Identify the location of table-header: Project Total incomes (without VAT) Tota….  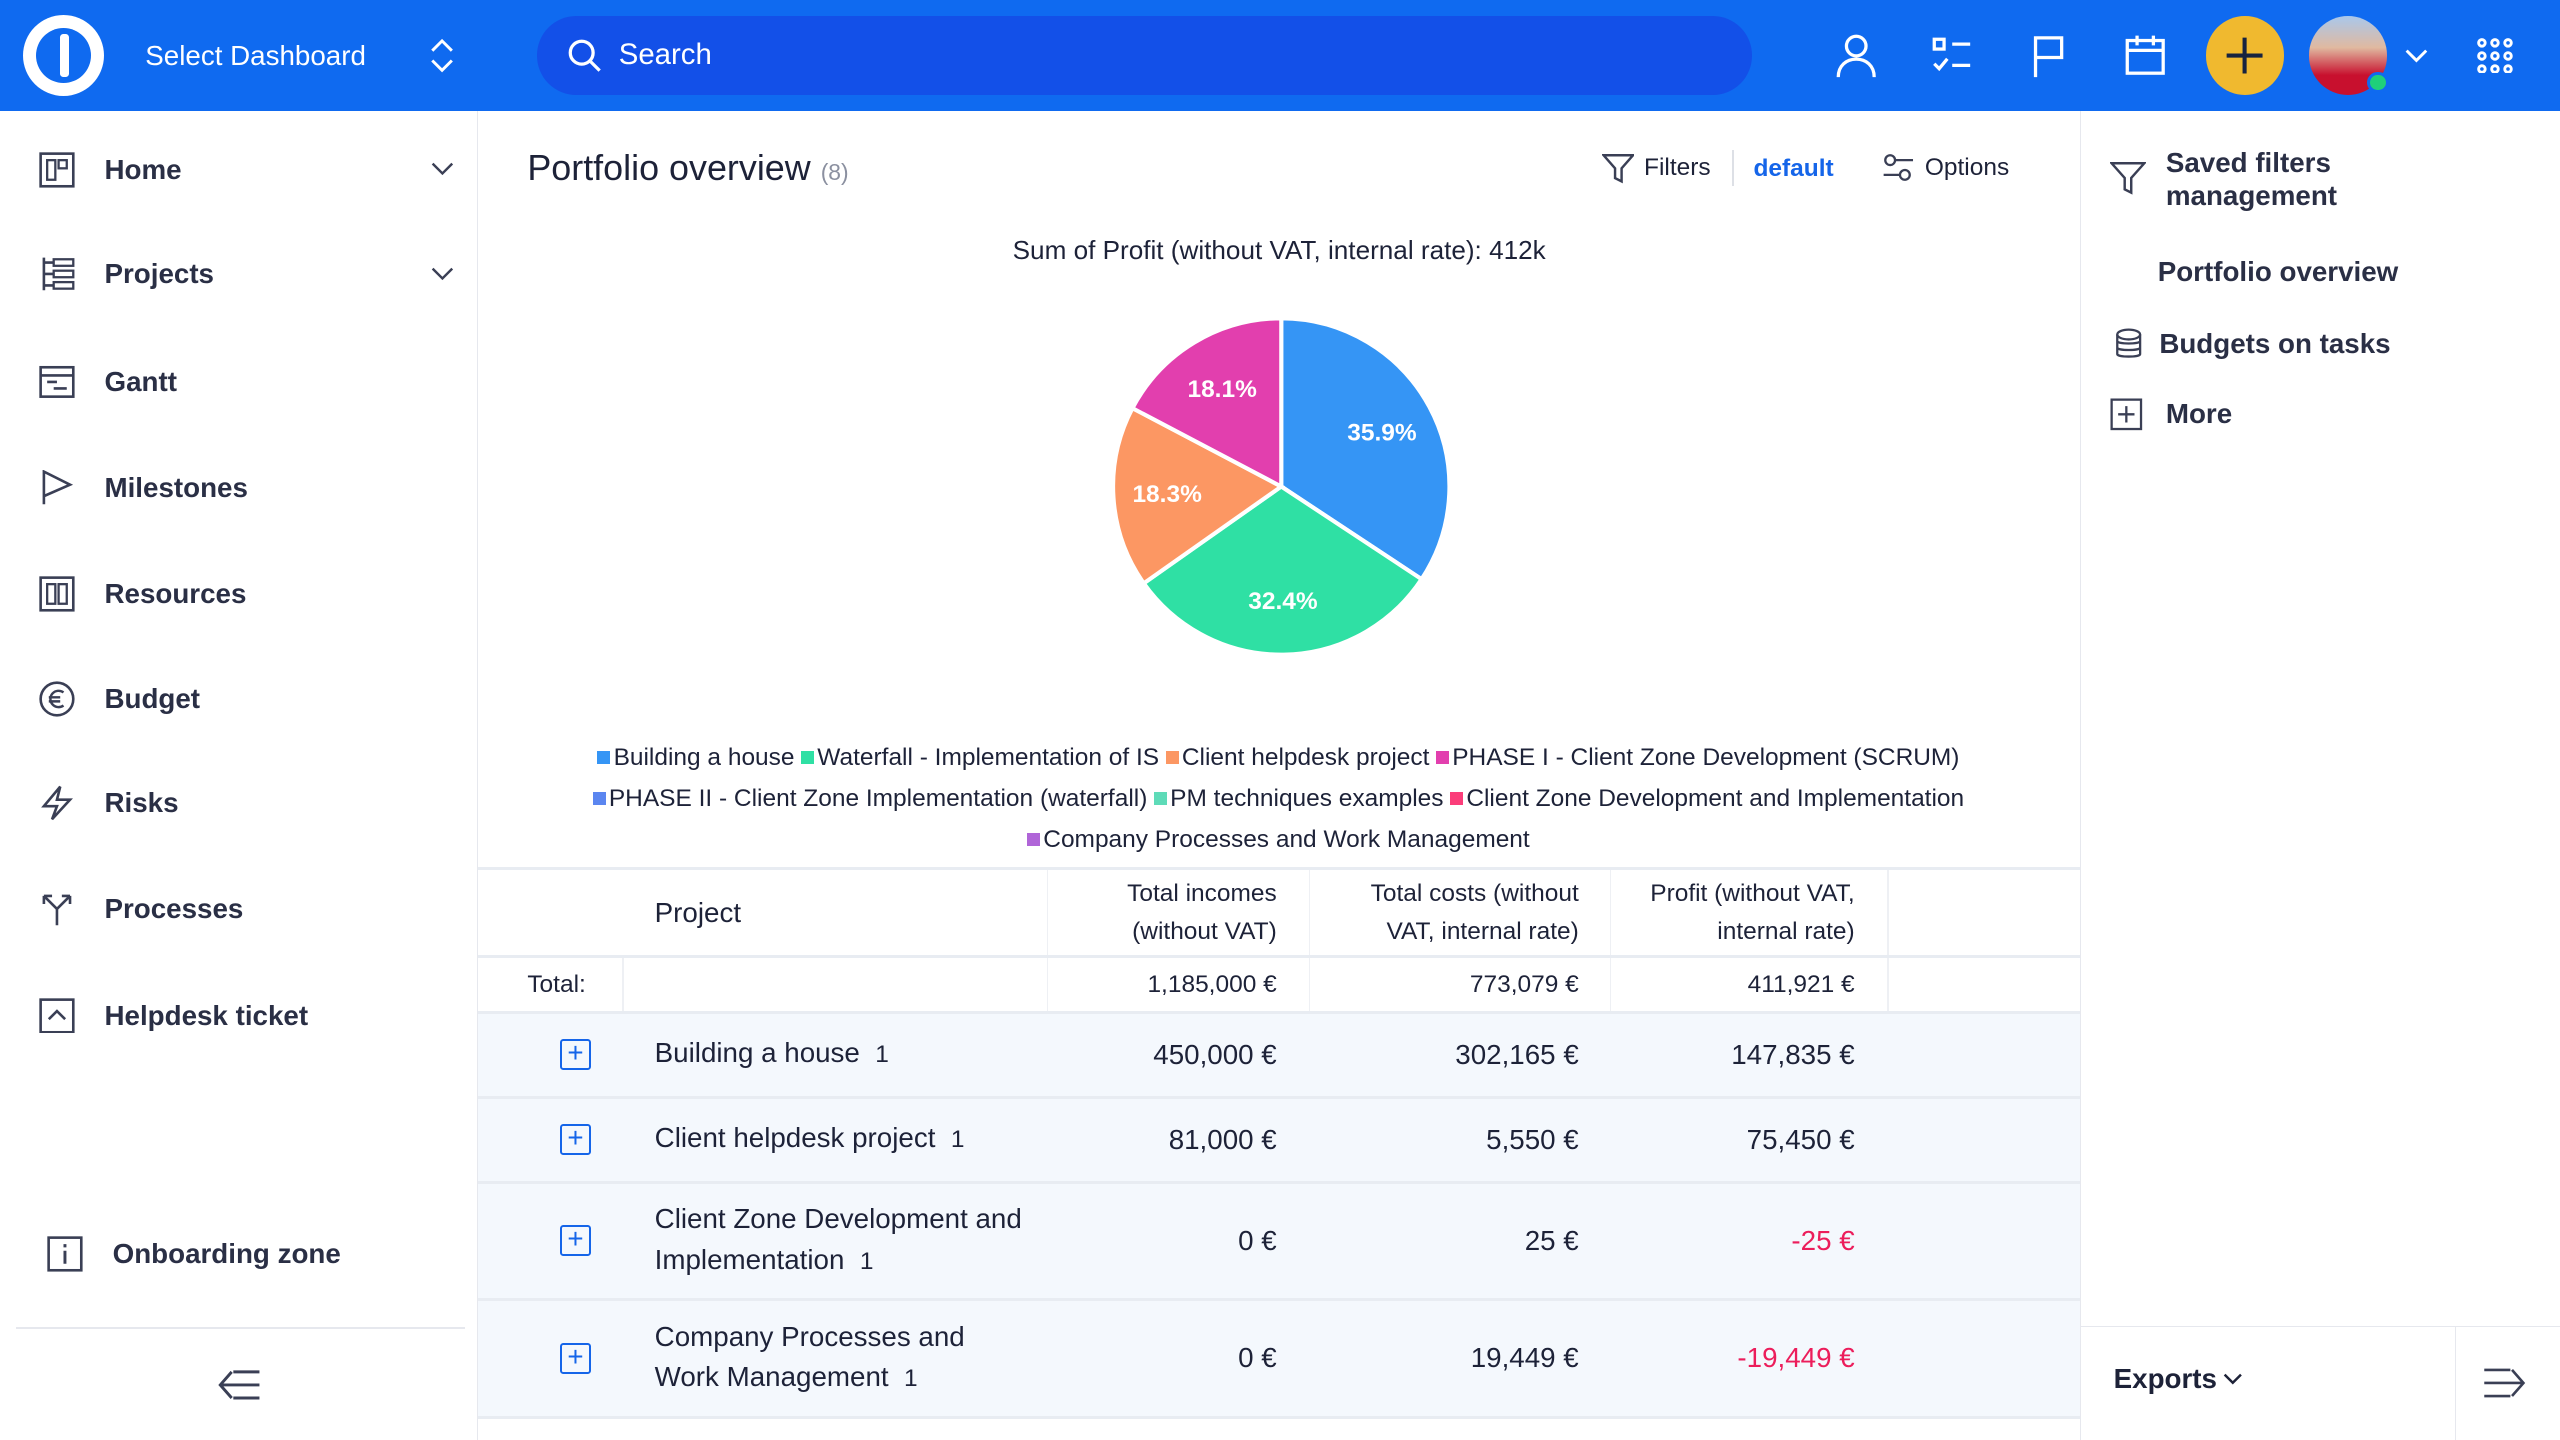
(1279, 912).